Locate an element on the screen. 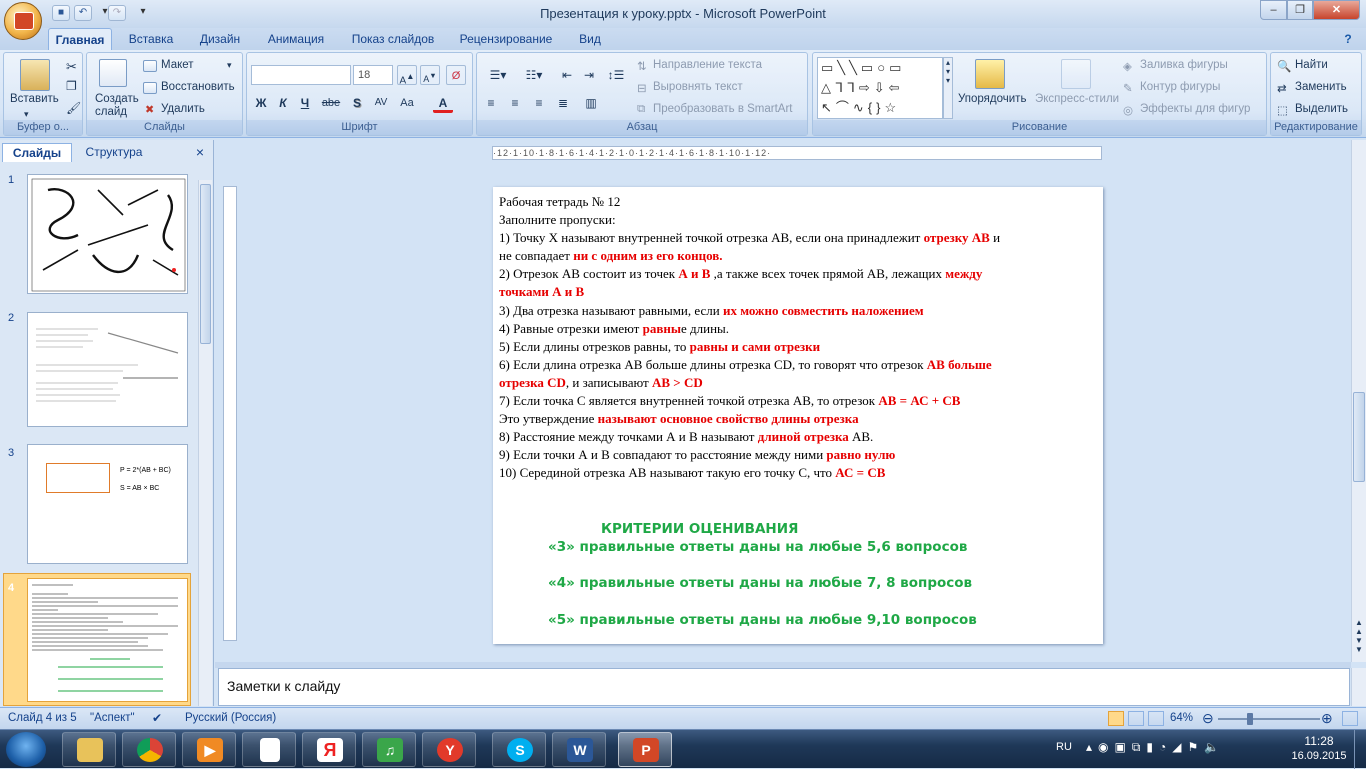 This screenshot has height=769, width=1366. smartart-button: Преобразовать в SmartArt is located at coordinates (723, 109).